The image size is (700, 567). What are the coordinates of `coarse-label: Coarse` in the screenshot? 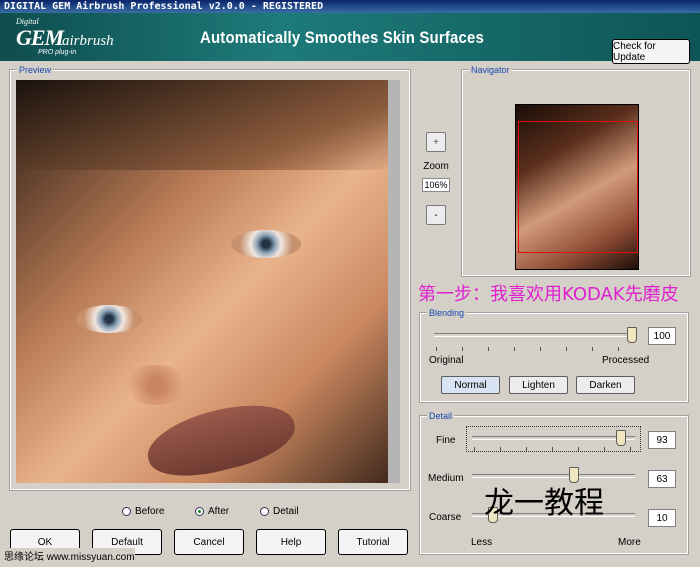 It's located at (445, 517).